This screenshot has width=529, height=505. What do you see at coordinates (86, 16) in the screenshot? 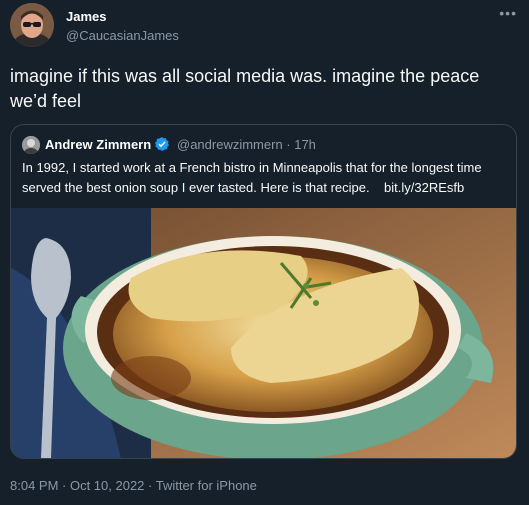
I see `author-display-name: James` at bounding box center [86, 16].